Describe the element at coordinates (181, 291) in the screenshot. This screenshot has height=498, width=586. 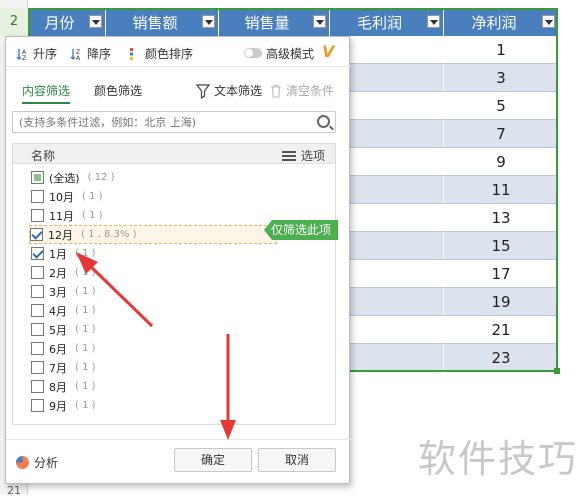
I see `list-item: 3月 ( 1 )` at that location.